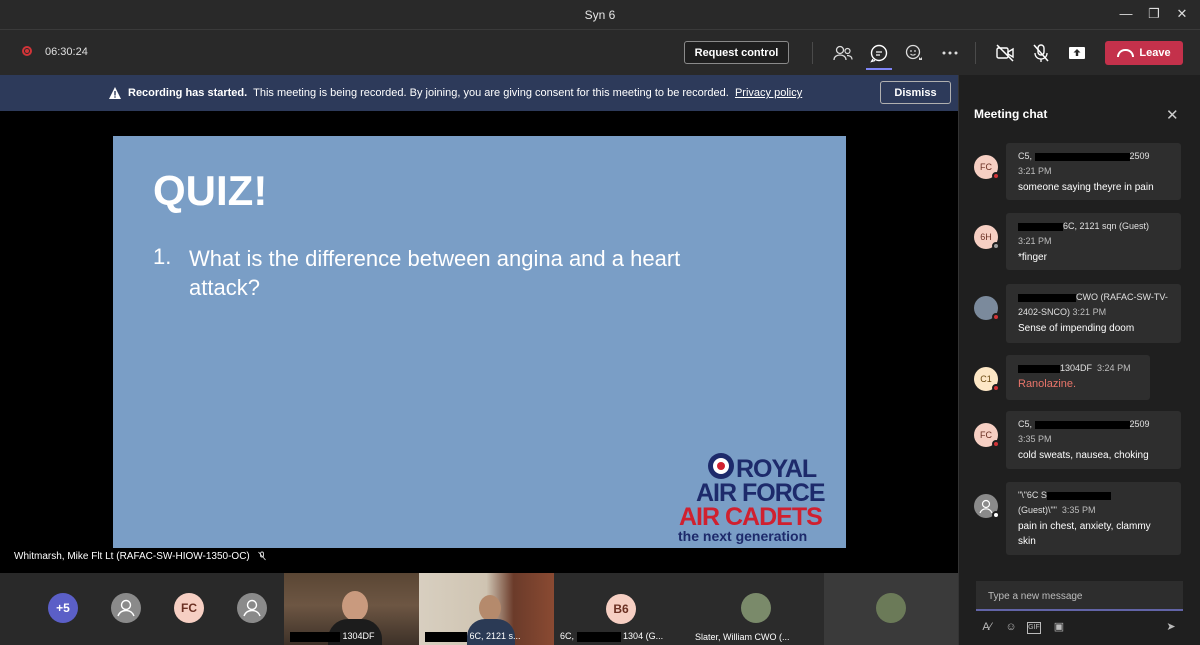 The image size is (1200, 645). What do you see at coordinates (600, 52) in the screenshot?
I see `meeting-toolbar: 06:30:24 Request control Leave` at bounding box center [600, 52].